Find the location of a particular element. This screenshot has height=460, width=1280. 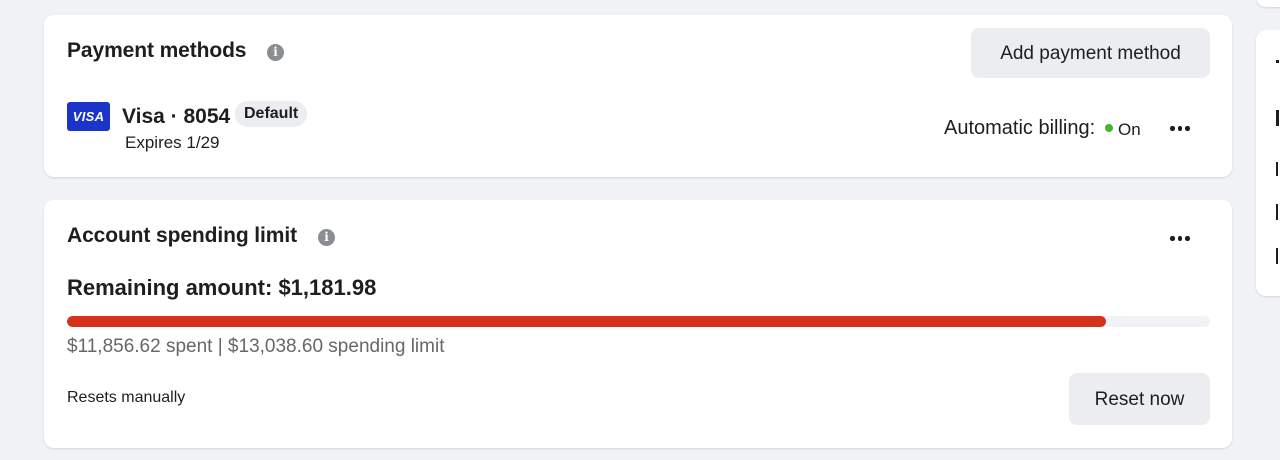

side-panel-top-card is located at coordinates (1268, 3).